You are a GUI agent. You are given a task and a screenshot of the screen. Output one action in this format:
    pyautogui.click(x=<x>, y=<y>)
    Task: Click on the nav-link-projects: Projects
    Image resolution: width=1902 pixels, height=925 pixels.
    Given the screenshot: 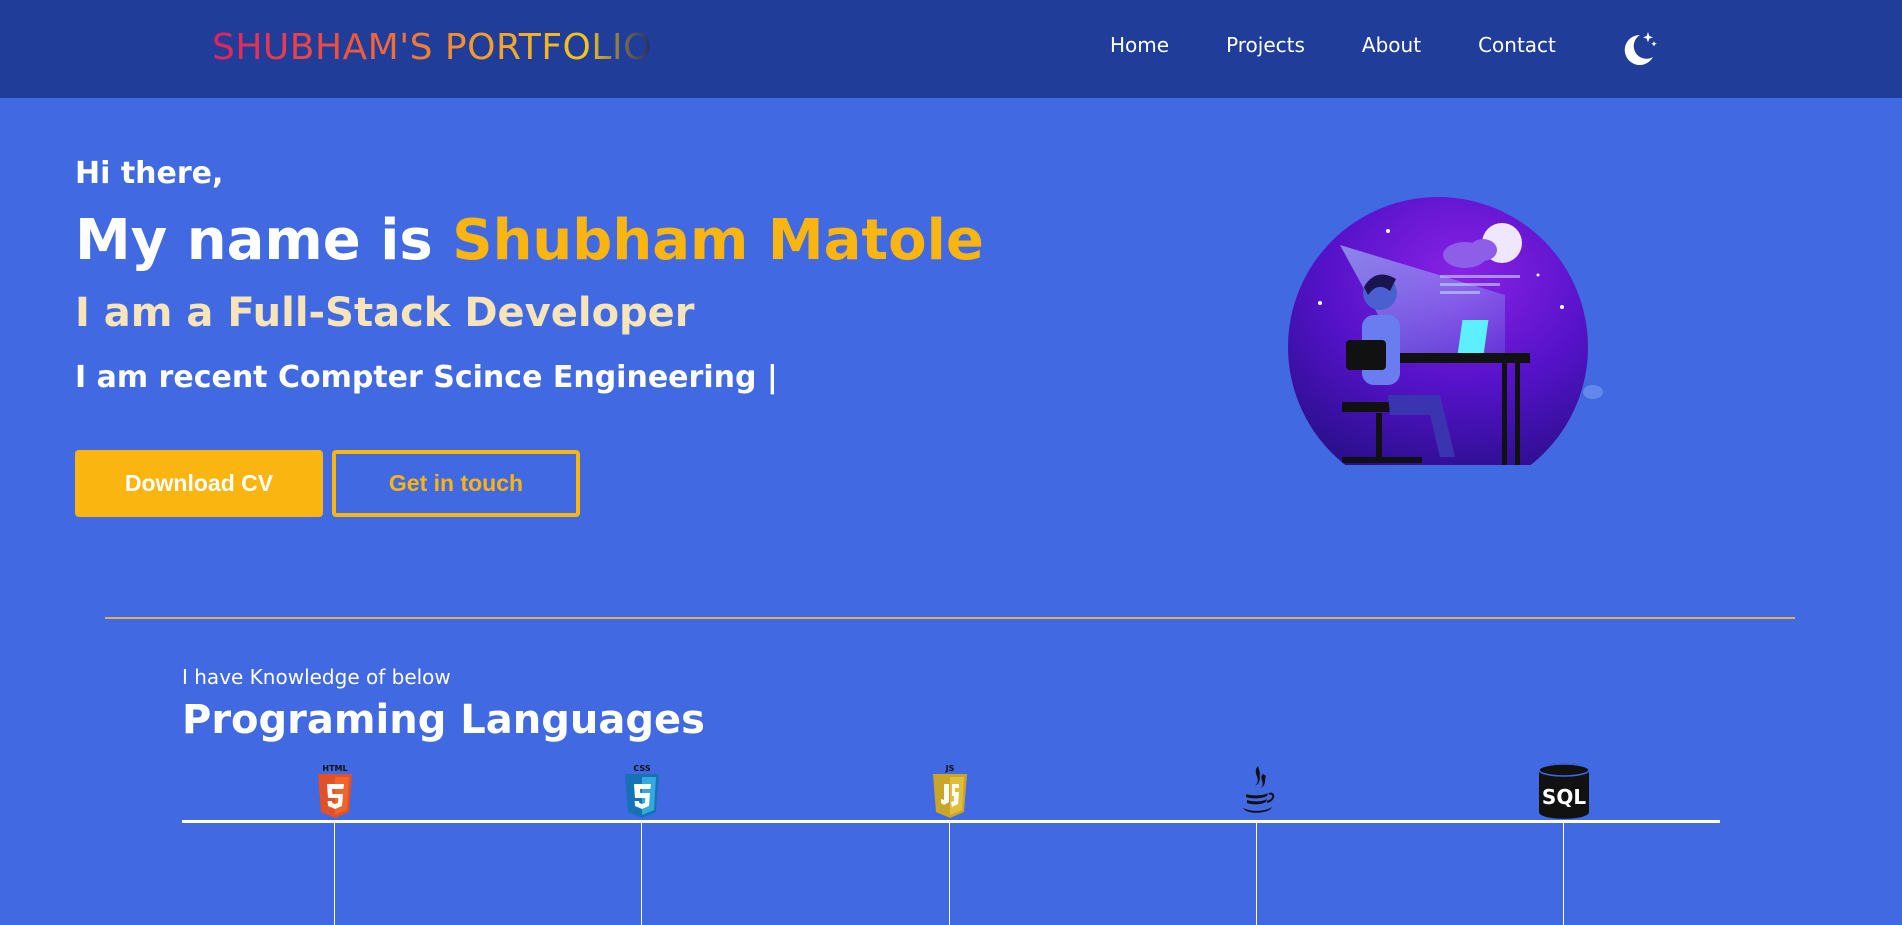 What is the action you would take?
    pyautogui.click(x=1265, y=45)
    